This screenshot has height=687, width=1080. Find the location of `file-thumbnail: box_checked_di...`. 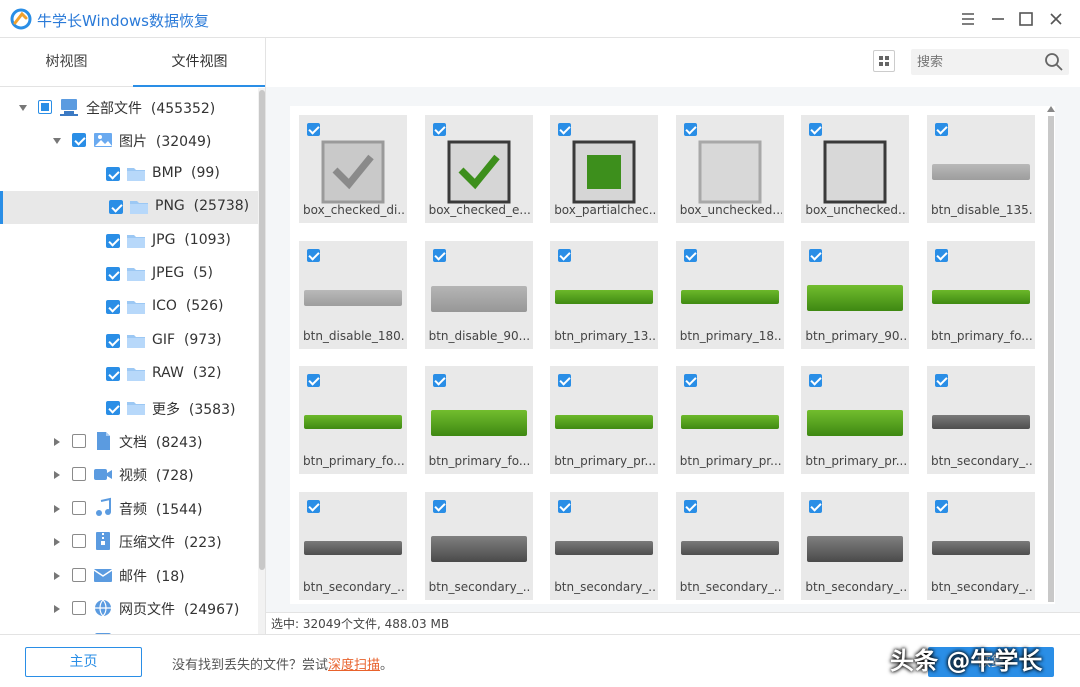

file-thumbnail: box_checked_di... is located at coordinates (353, 169).